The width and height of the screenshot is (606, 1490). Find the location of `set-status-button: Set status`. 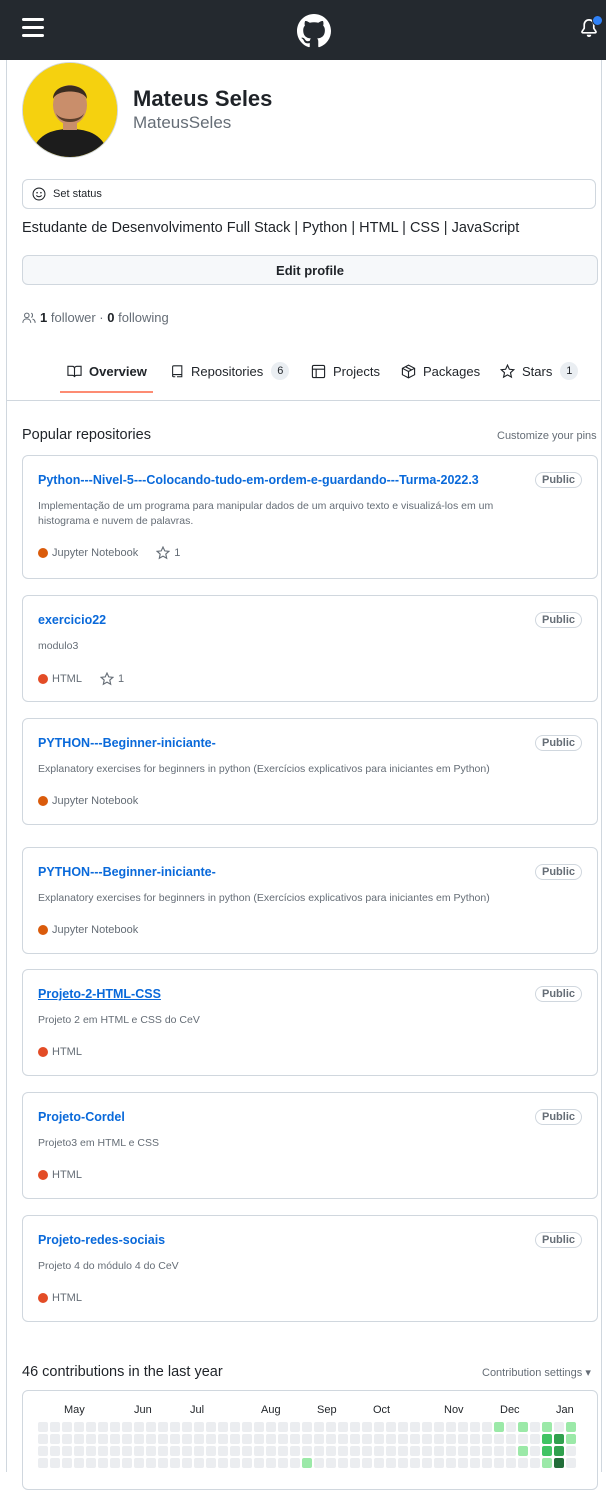

set-status-button: Set status is located at coordinates (309, 194).